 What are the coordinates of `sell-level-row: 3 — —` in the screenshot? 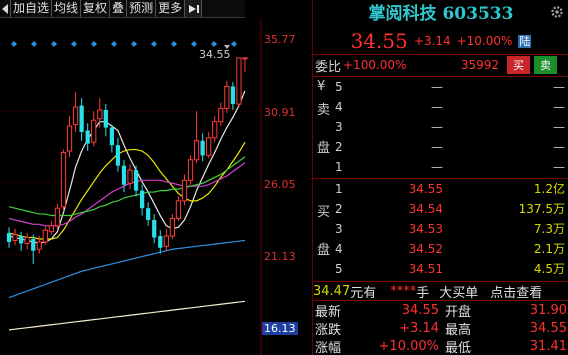 It's located at (451, 126).